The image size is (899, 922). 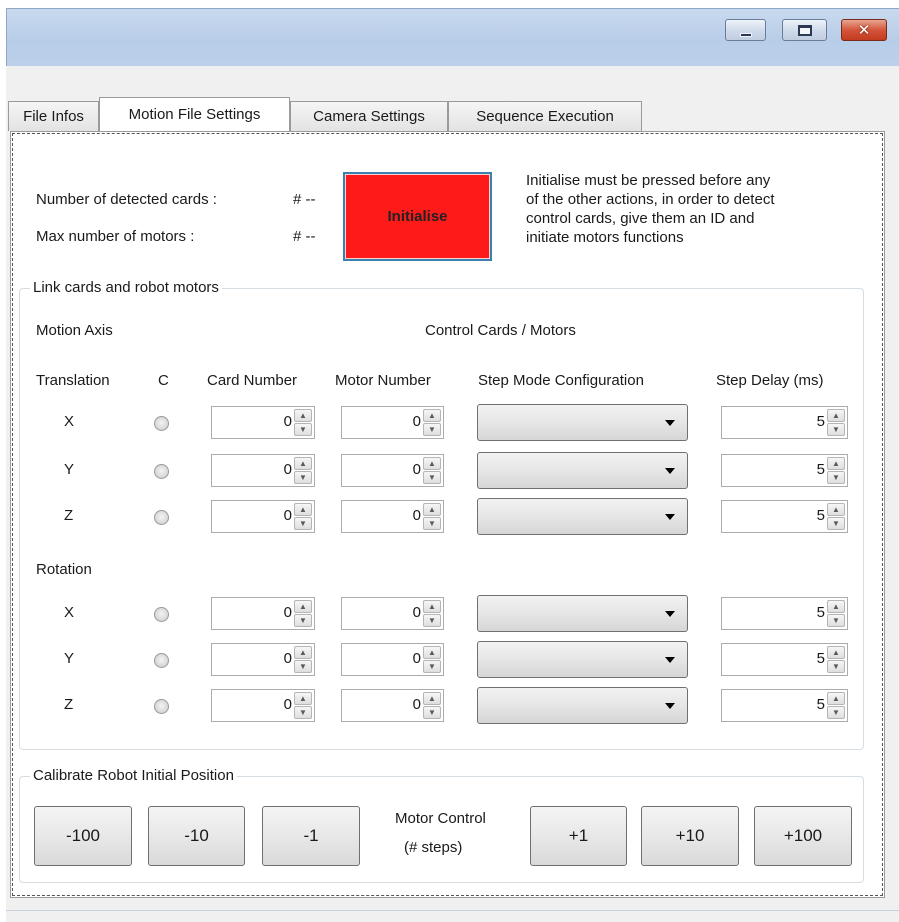 I want to click on tab-camera-settings: Camera Settings, so click(x=369, y=116).